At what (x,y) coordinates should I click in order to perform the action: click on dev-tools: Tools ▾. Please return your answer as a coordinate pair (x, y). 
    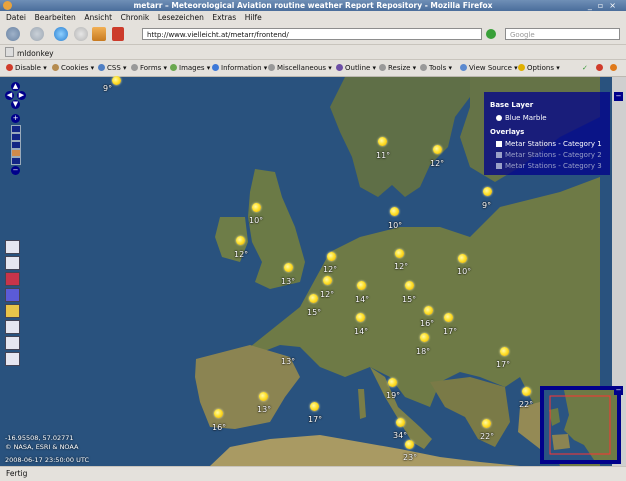
    Looking at the image, I should click on (436, 68).